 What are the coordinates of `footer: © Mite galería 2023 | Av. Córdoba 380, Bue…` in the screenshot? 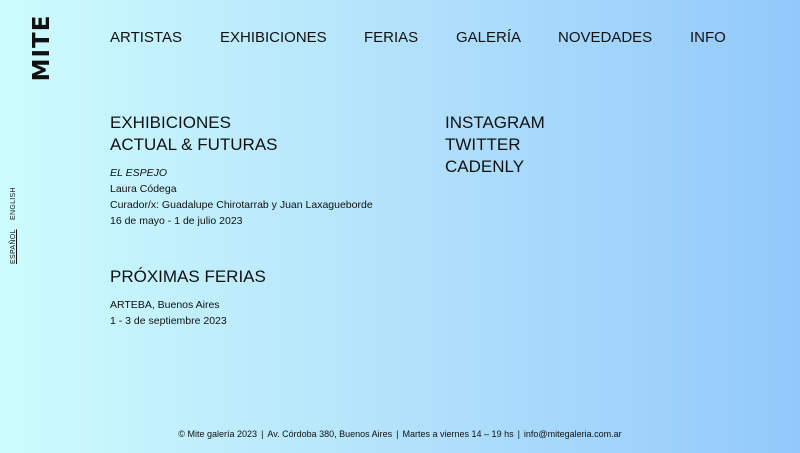 It's located at (400, 434).